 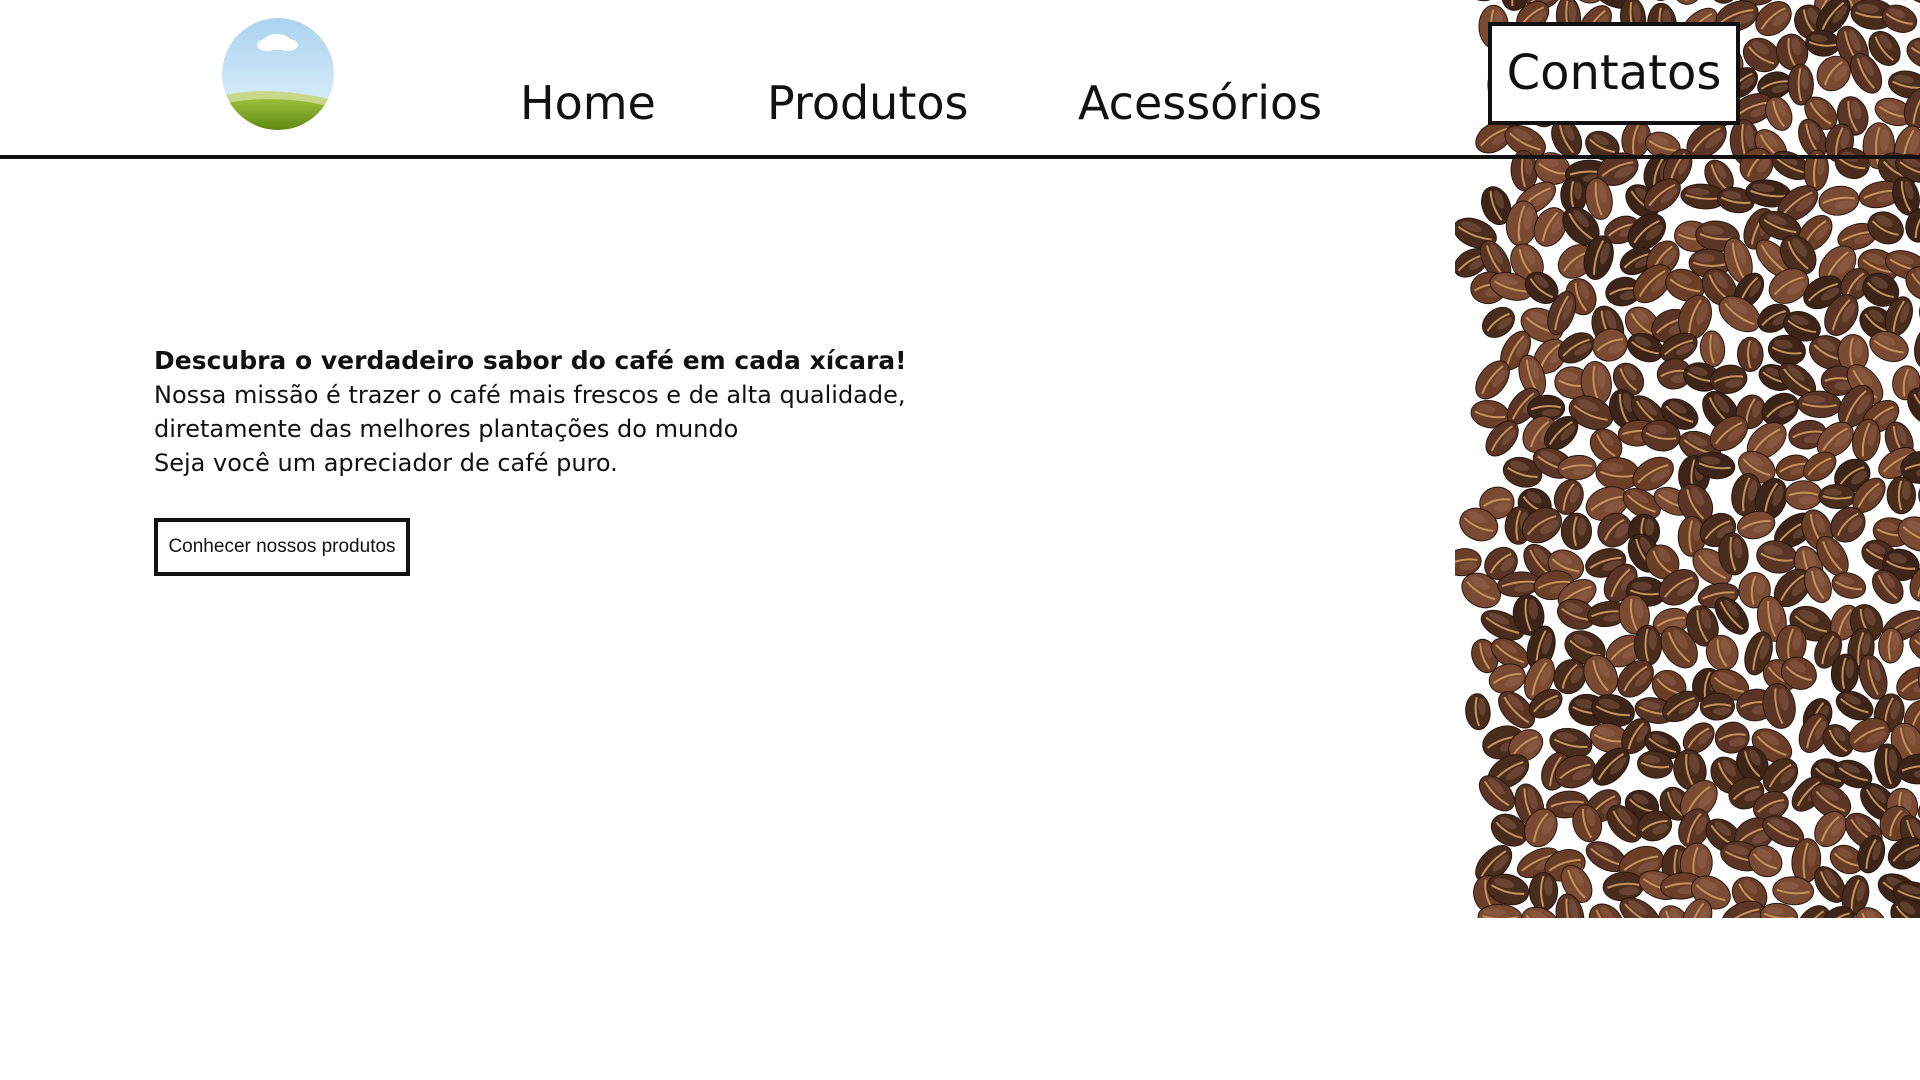 What do you see at coordinates (1614, 73) in the screenshot?
I see `contatos-button: Contatos` at bounding box center [1614, 73].